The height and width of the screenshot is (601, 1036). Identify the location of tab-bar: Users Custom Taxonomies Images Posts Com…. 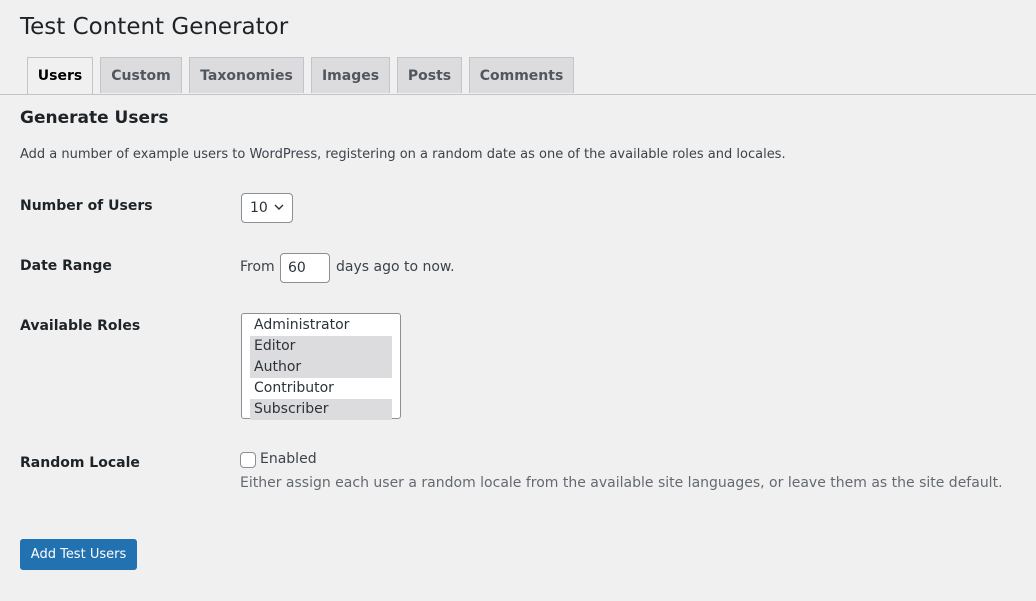
(518, 76).